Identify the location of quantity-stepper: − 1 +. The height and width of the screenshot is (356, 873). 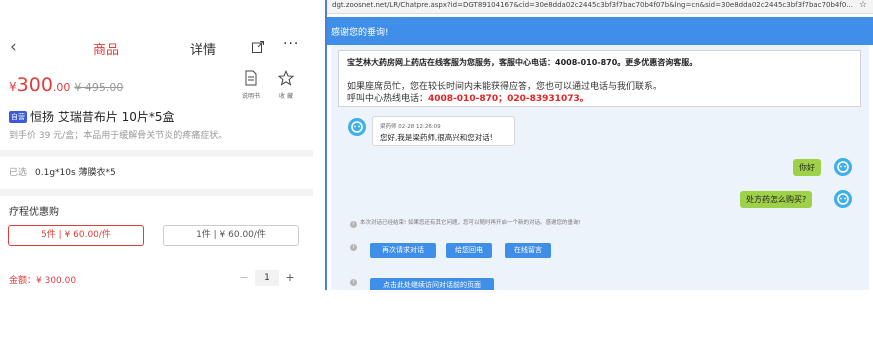
(267, 278).